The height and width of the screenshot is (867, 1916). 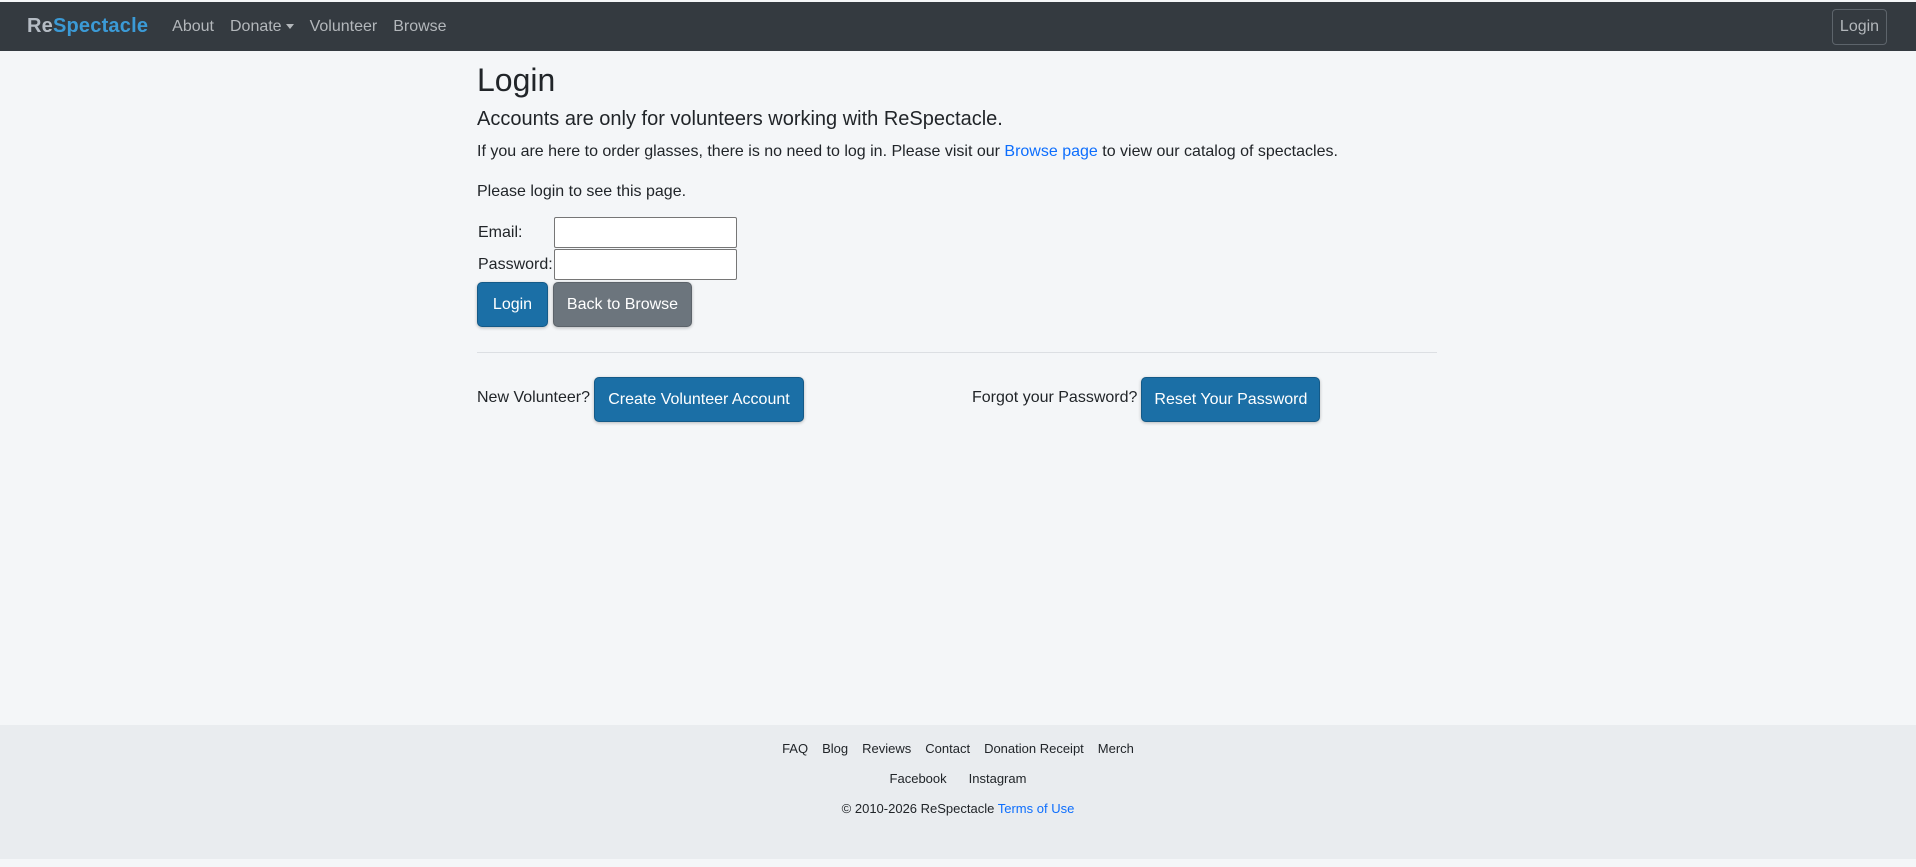 I want to click on footer-social-links: Facebook Instagram, so click(x=958, y=778).